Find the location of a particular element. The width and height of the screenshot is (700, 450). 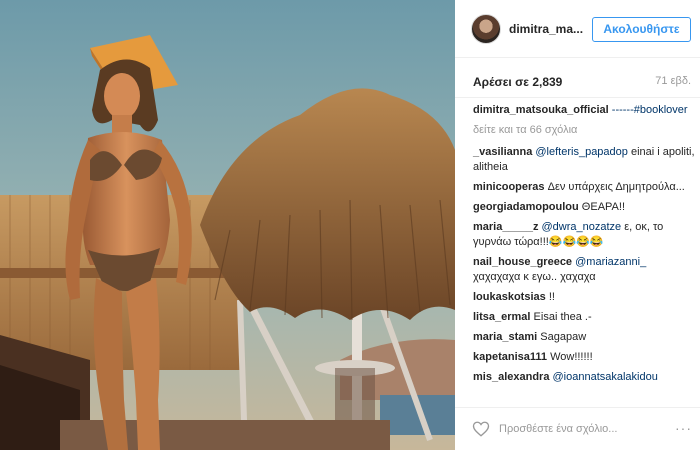

comment-mention: @mariazanni_ is located at coordinates (610, 262).